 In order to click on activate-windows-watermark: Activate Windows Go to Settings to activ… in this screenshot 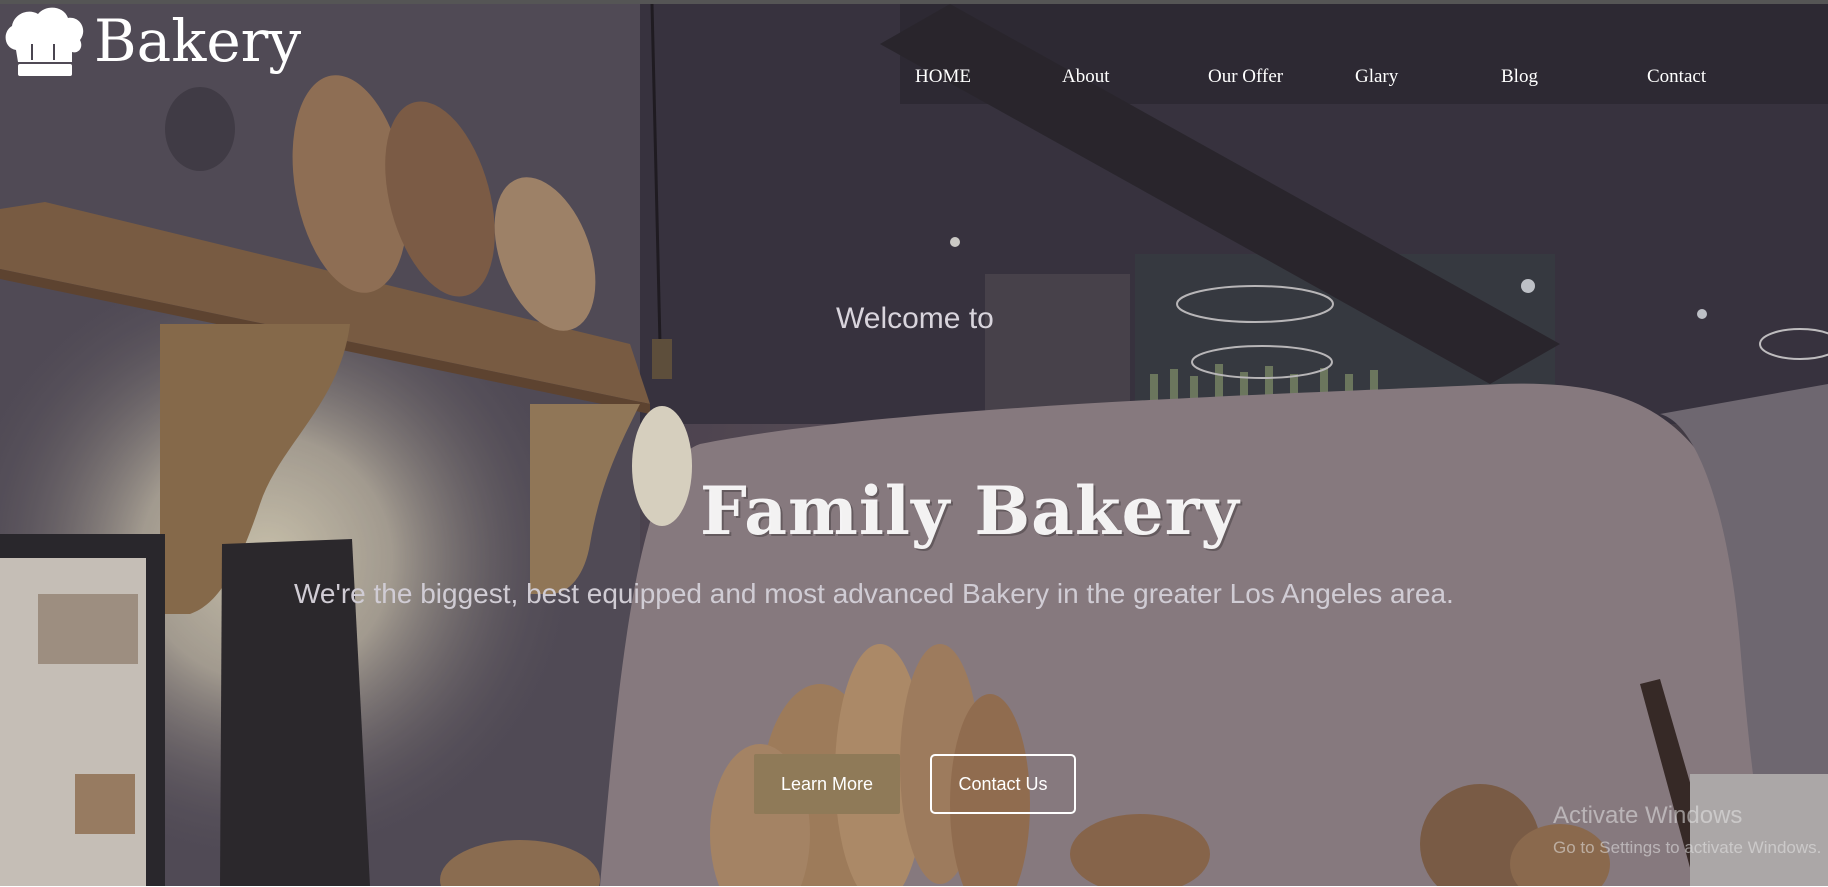, I will do `click(1687, 830)`.